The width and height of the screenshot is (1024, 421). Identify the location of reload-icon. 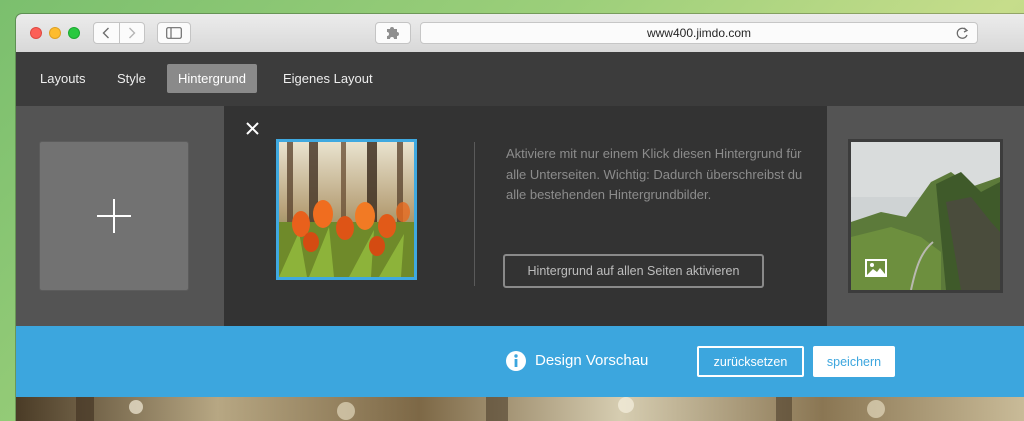
(962, 34).